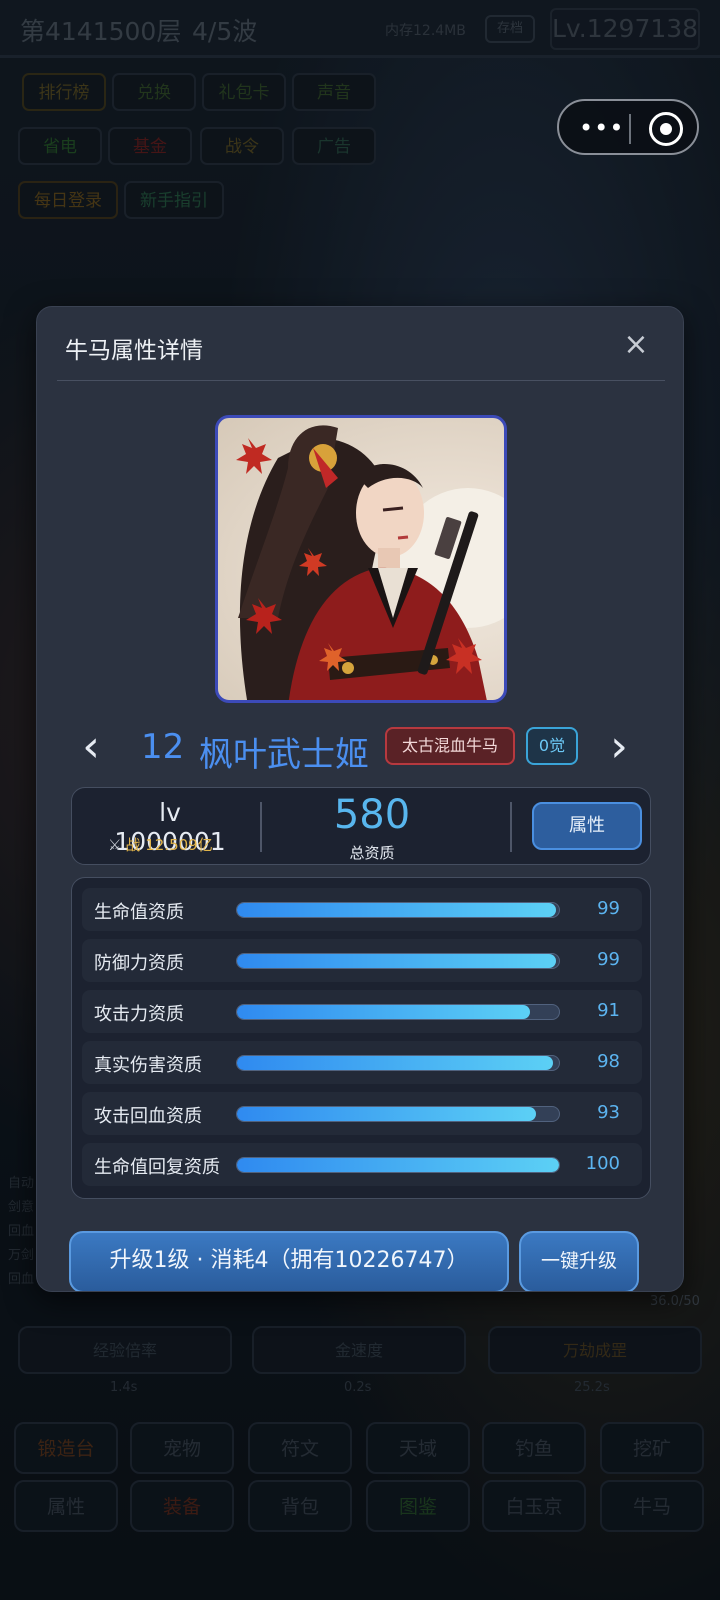 This screenshot has height=1600, width=720. I want to click on hero-summary-panel: lv 1000001 ⚔ 战 12.509亿 580 总资质 属性, so click(361, 826).